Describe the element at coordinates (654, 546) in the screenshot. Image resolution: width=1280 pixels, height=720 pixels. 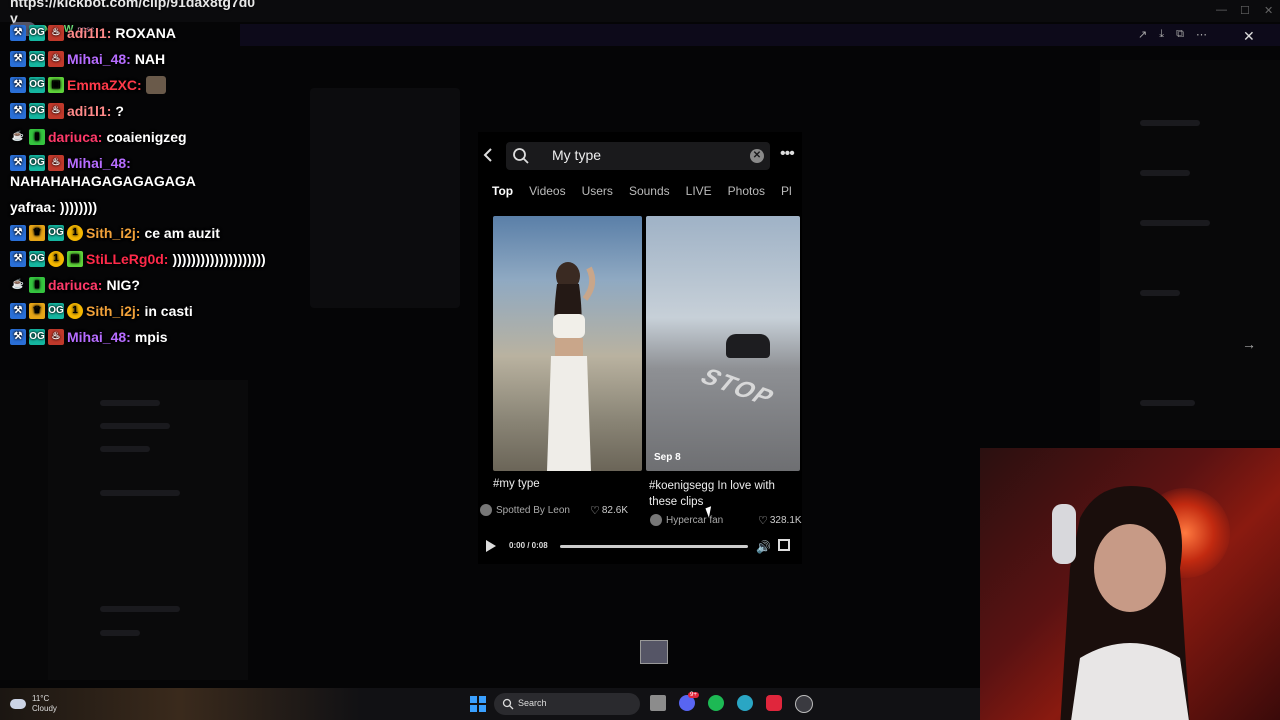
I see `seek-bar` at that location.